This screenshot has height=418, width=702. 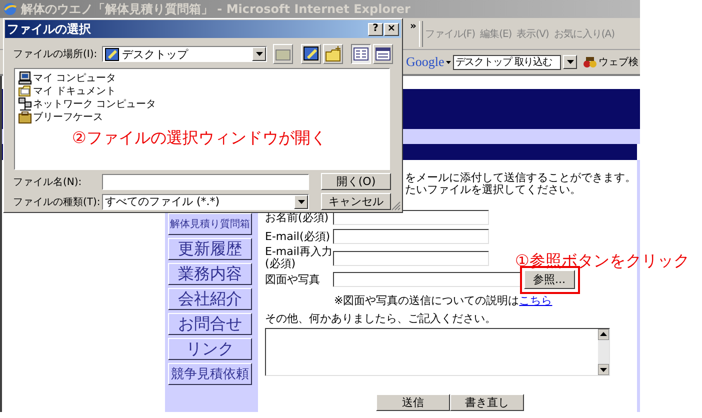 What do you see at coordinates (210, 274) in the screenshot?
I see `nav-button: 業務内容` at bounding box center [210, 274].